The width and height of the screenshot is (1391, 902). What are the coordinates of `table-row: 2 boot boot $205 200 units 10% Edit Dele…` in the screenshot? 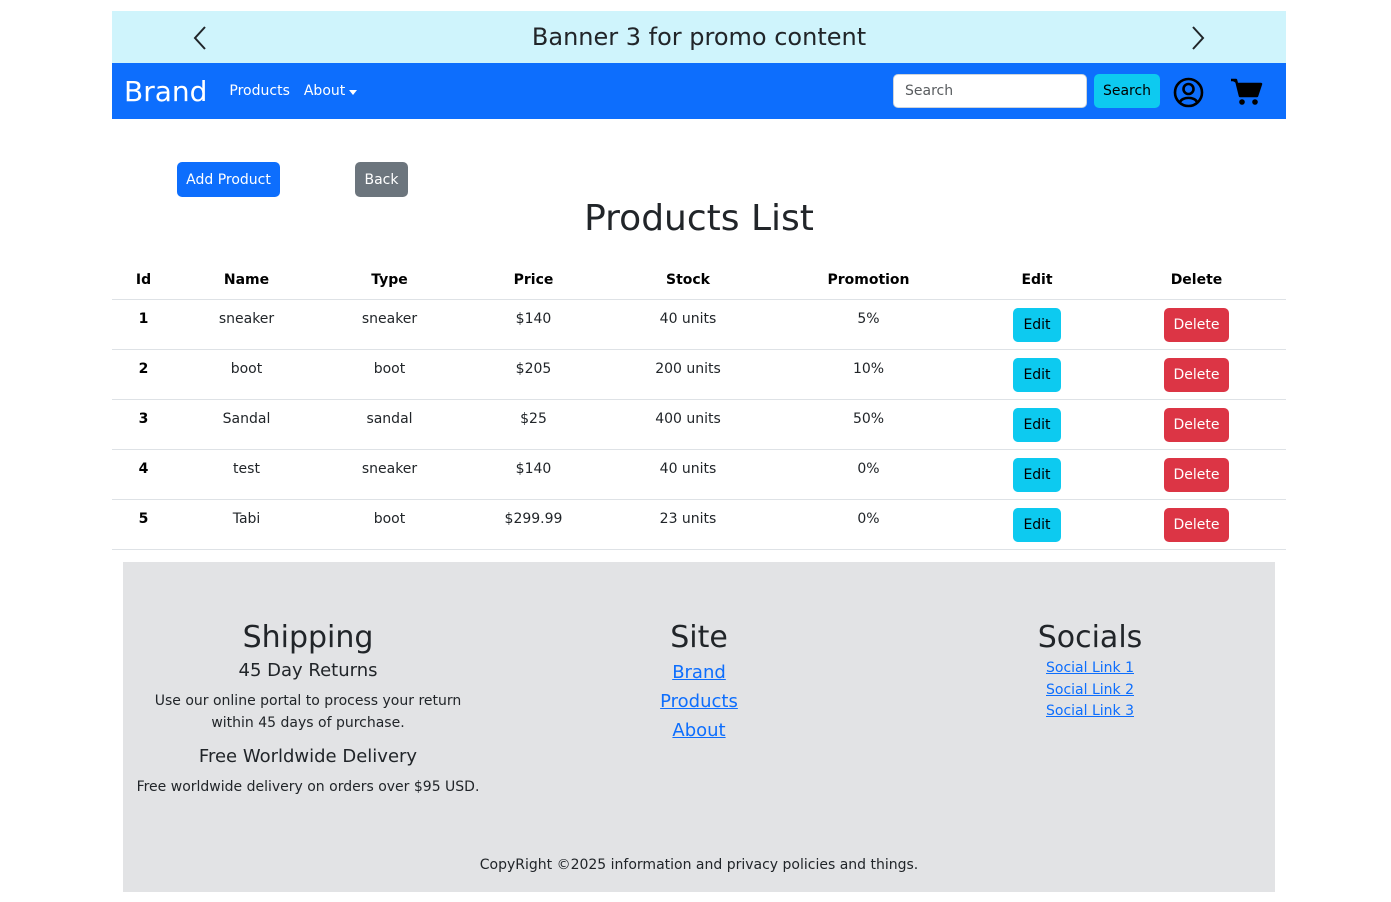 It's located at (699, 374).